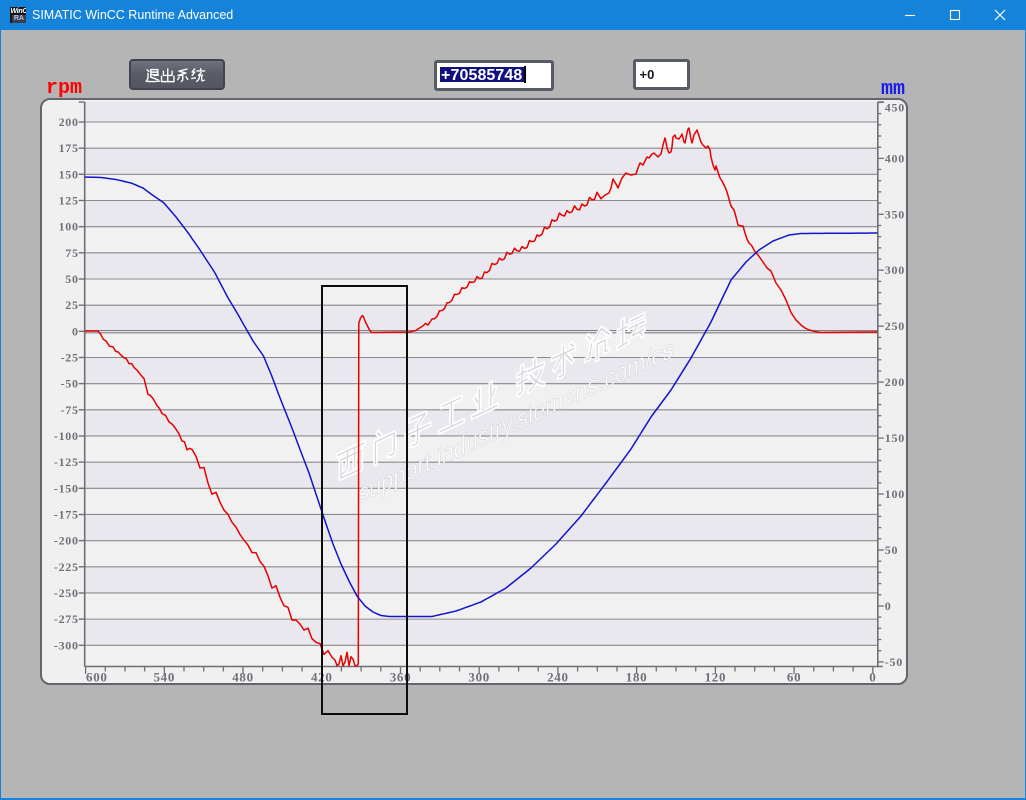 Image resolution: width=1026 pixels, height=800 pixels. Describe the element at coordinates (243, 677) in the screenshot. I see `svg-text: 480` at that location.